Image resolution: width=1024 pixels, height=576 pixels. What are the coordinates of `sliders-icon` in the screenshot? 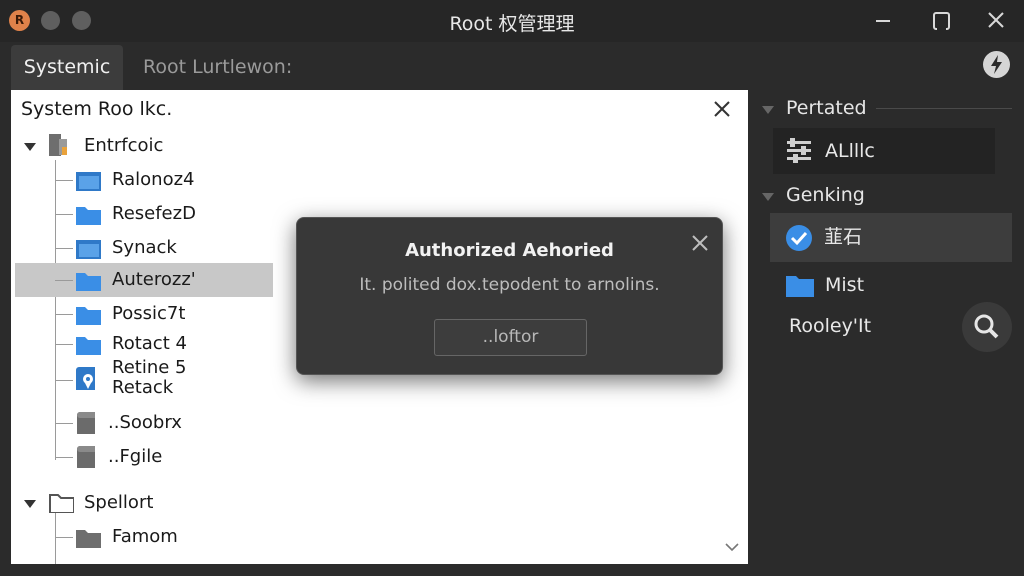 It's located at (799, 150).